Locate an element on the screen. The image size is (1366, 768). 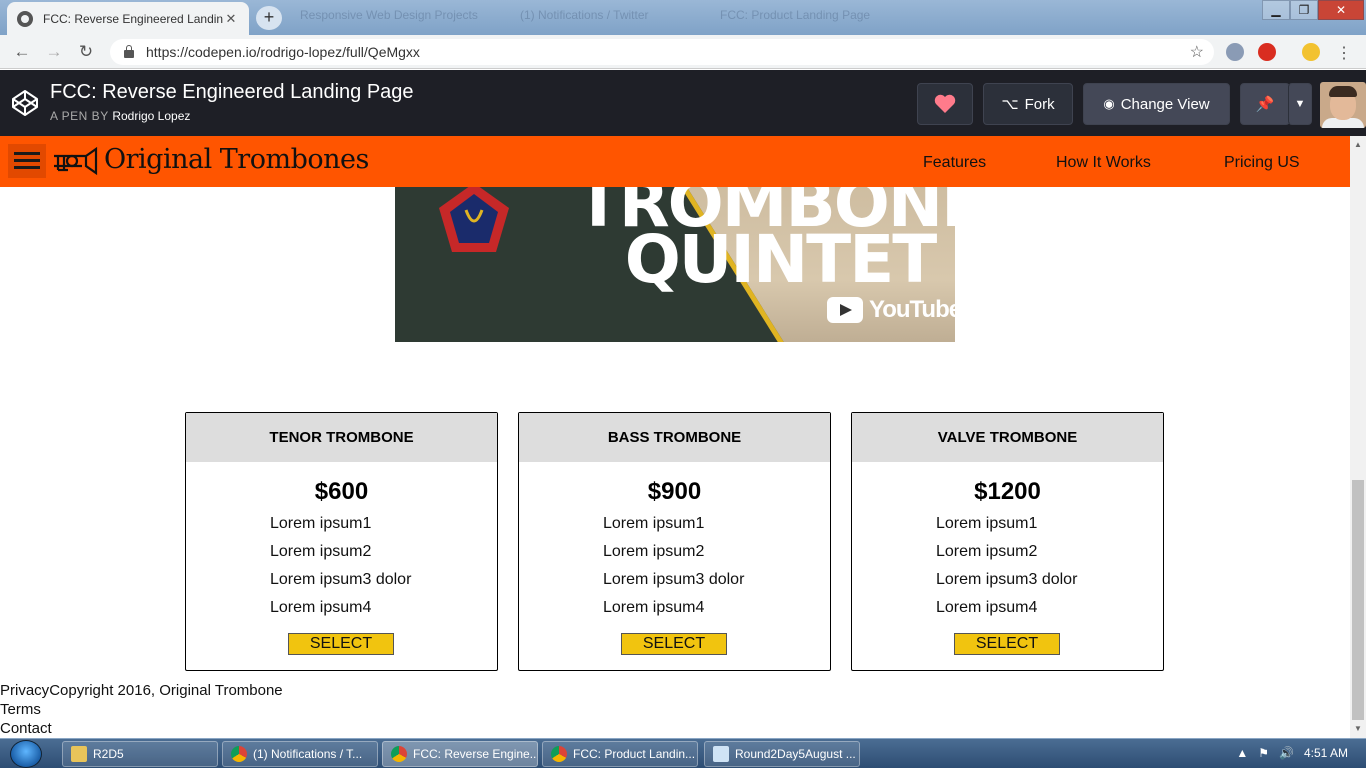
start-button is located at coordinates (26, 754).